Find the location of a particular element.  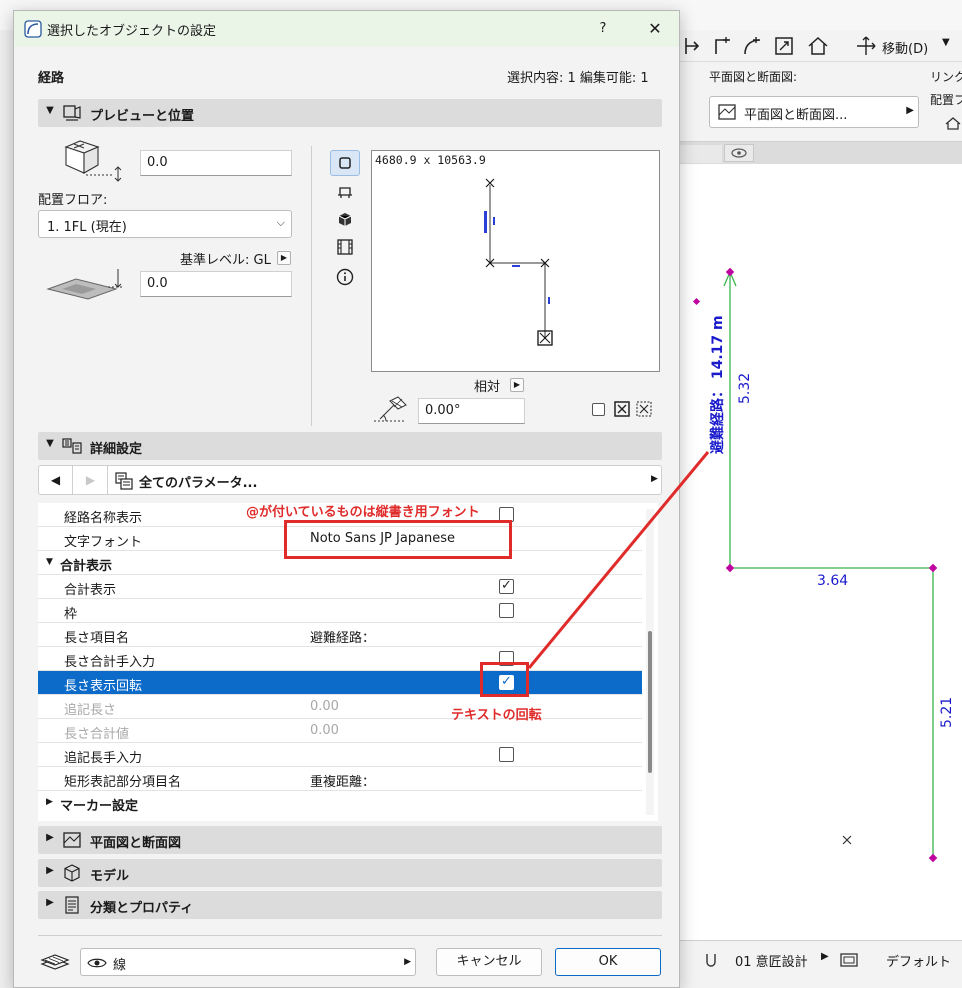

tab-placeholder is located at coordinates (701, 154).